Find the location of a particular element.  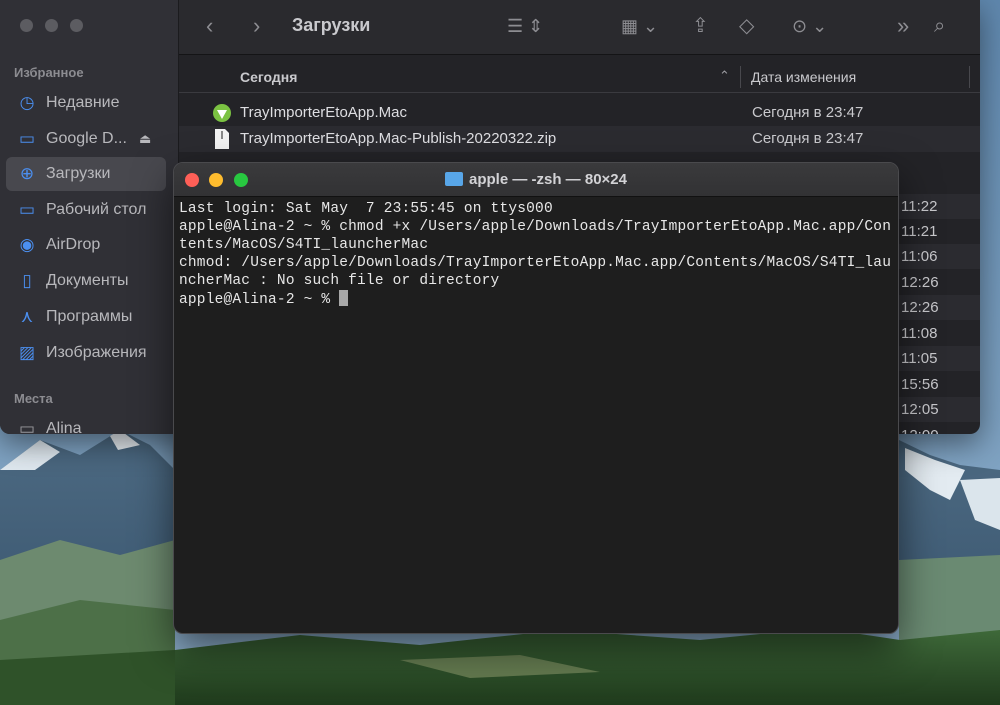

overflow-icon: » is located at coordinates (903, 26).